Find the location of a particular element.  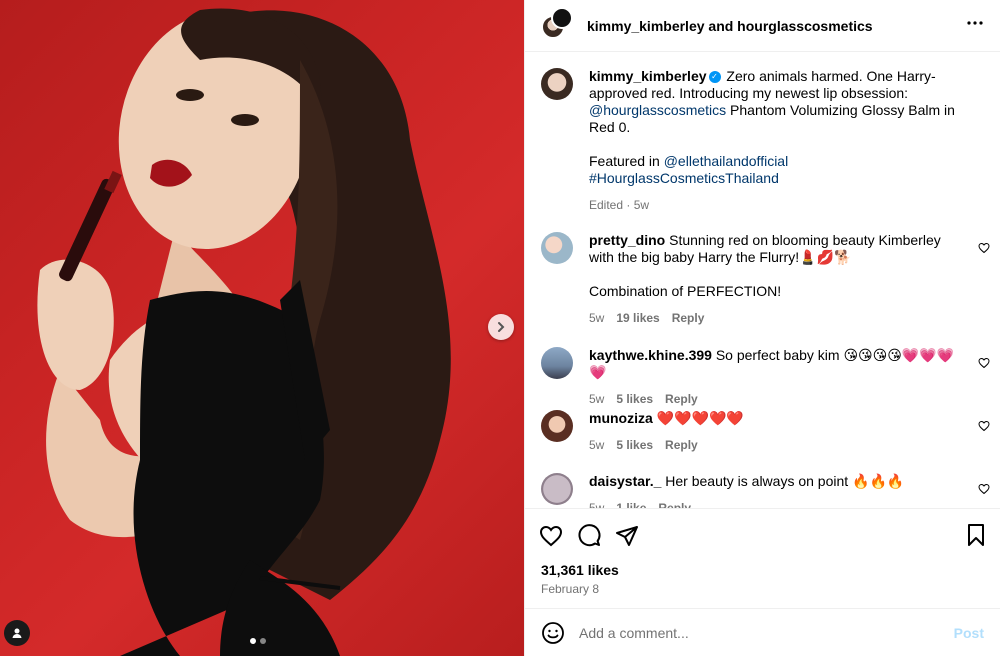

comment-username: munoziza is located at coordinates (621, 418).